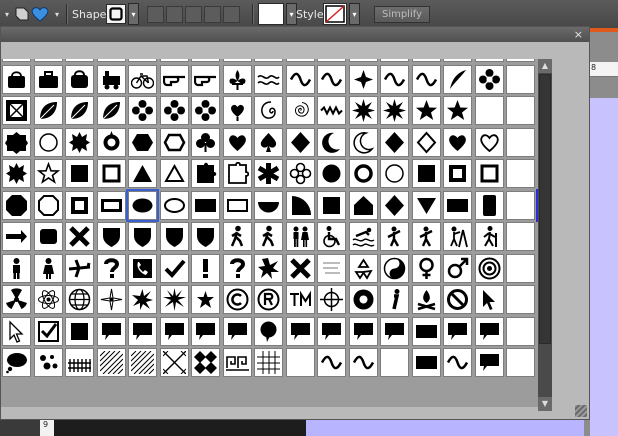 The width and height of the screenshot is (618, 436). I want to click on close-icon: ×, so click(578, 34).